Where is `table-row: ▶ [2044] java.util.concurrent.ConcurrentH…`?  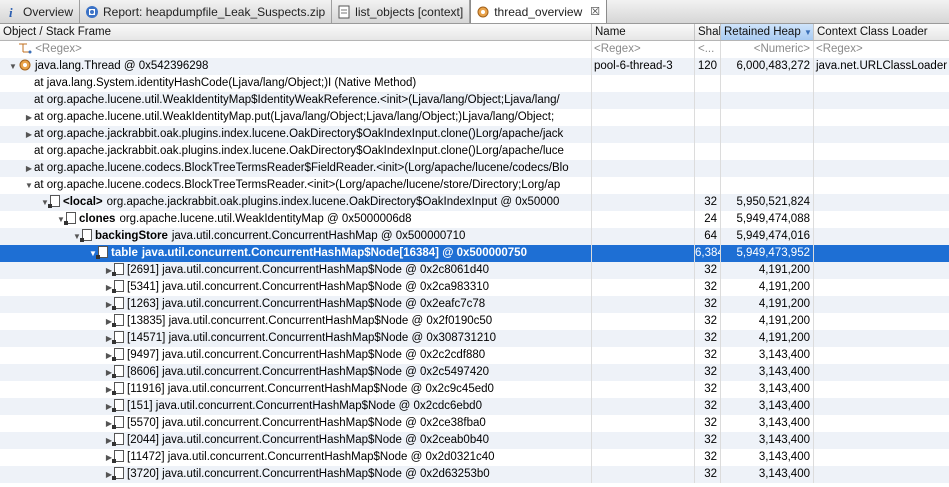
table-row: ▶ [2044] java.util.concurrent.ConcurrentH… is located at coordinates (474, 440).